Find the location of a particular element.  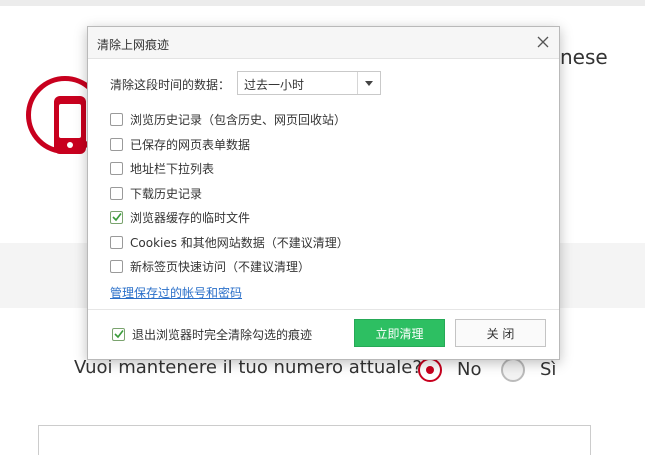

clear-option-label: 下载历史记录 is located at coordinates (166, 193).